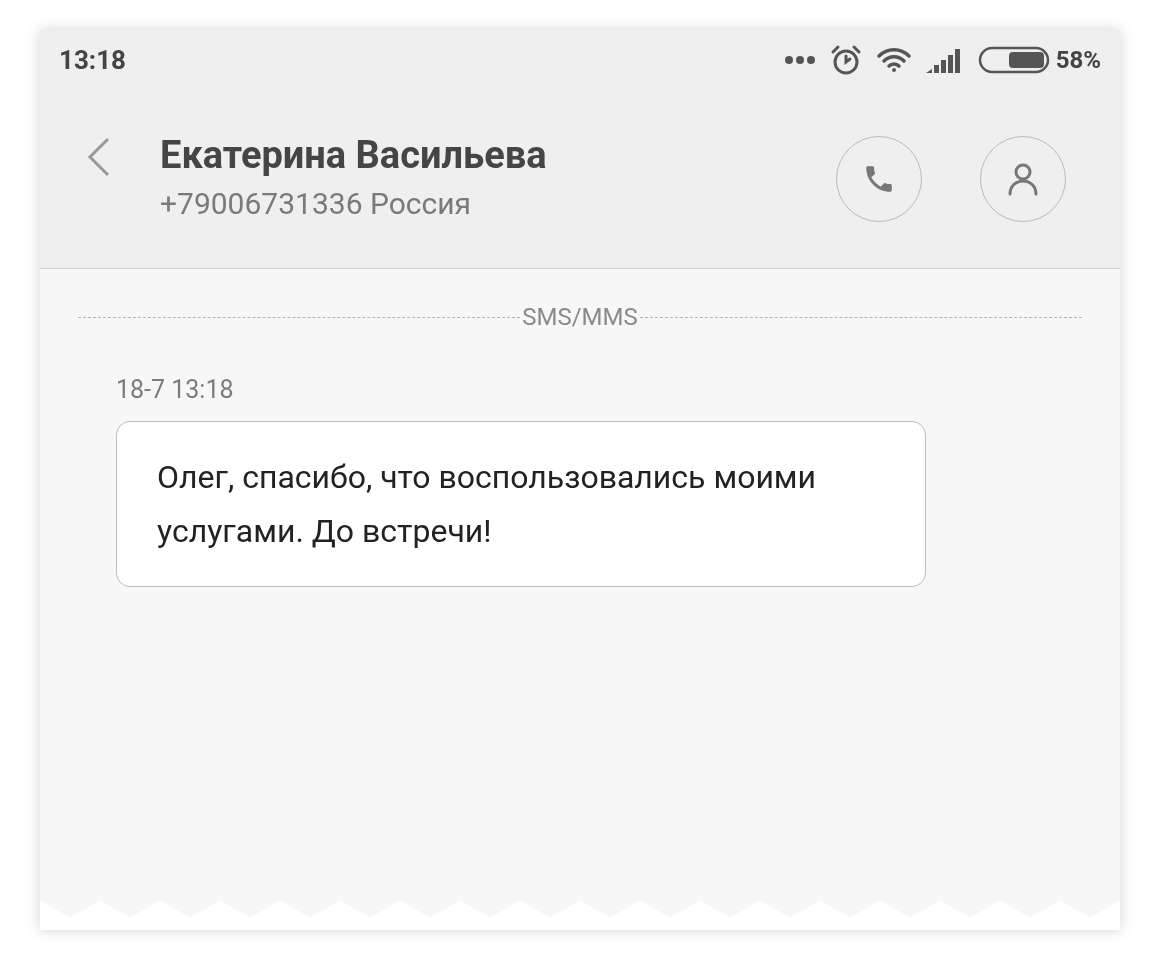 The width and height of the screenshot is (1160, 958). Describe the element at coordinates (316, 204) in the screenshot. I see `contact-number: +79006731336 Россия` at that location.